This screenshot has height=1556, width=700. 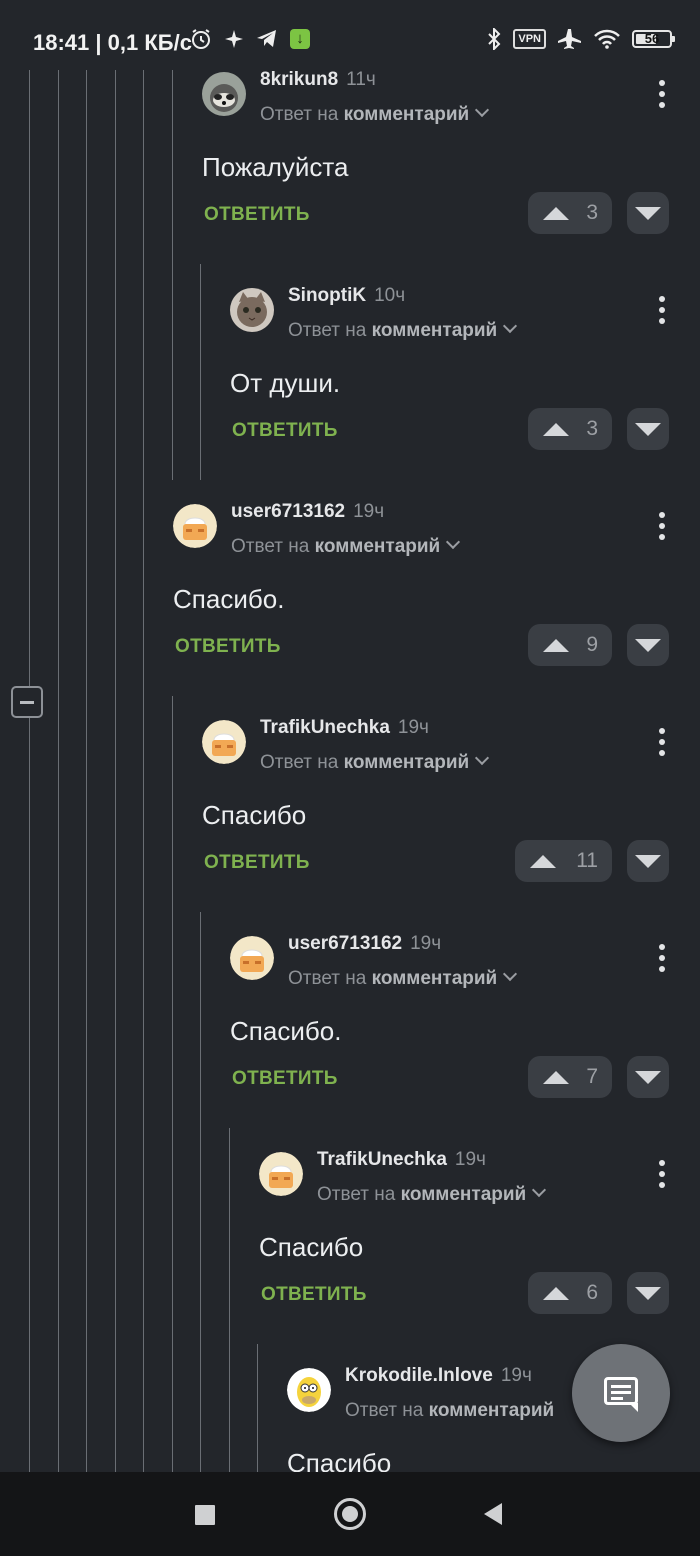 What do you see at coordinates (569, 39) in the screenshot?
I see `airplane-icon` at bounding box center [569, 39].